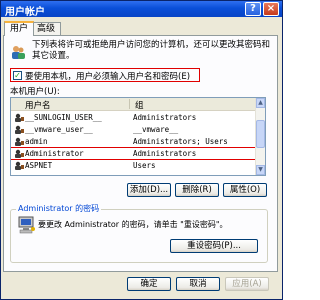 The width and height of the screenshot is (320, 300). What do you see at coordinates (198, 284) in the screenshot?
I see `cancel-button: 取消` at bounding box center [198, 284].